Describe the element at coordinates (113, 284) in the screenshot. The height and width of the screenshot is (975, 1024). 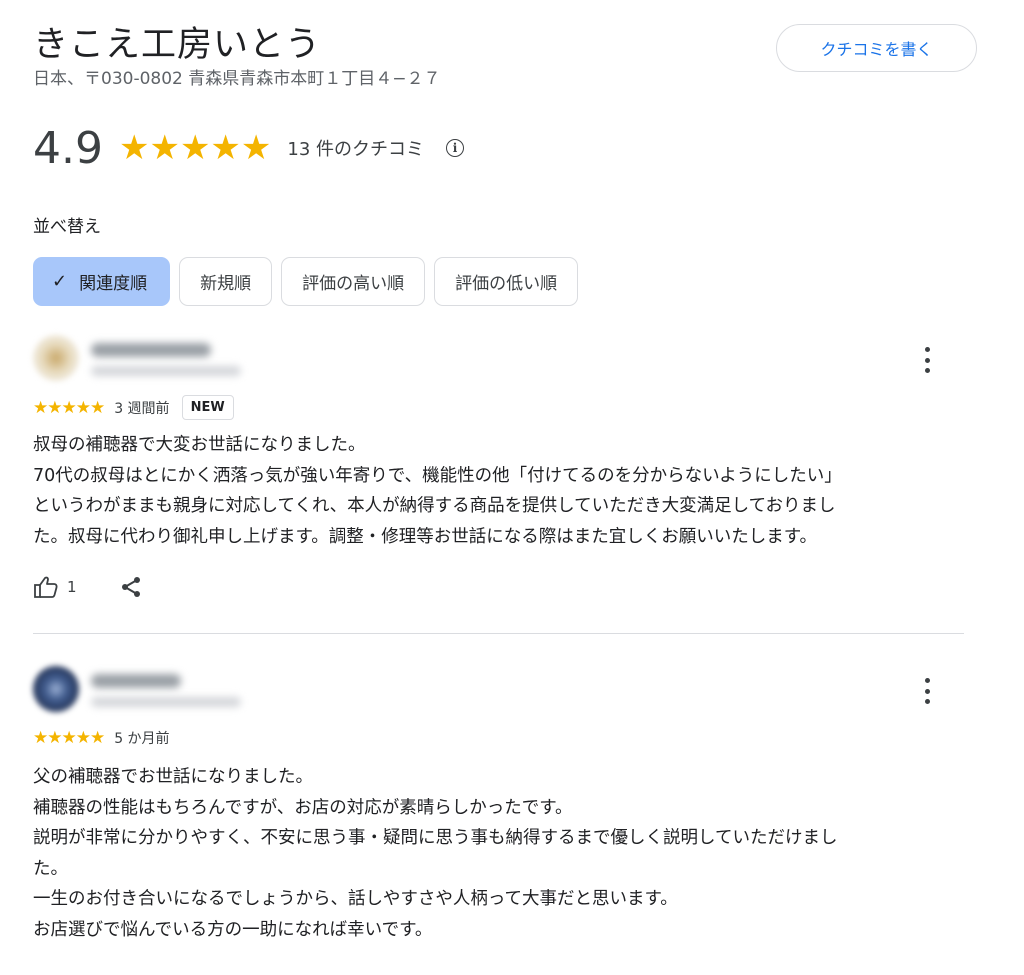
I see `sort-chip-label: 関連度順` at that location.